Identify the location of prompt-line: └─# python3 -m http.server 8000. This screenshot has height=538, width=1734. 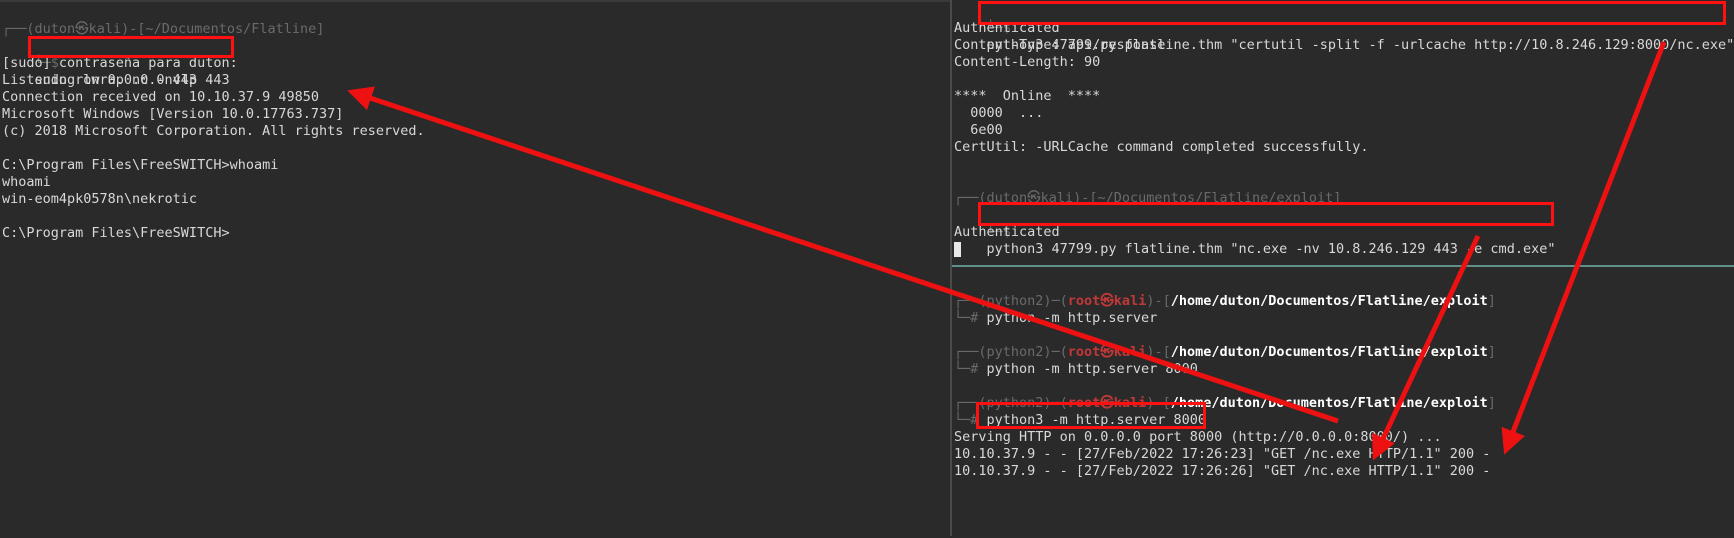
(1080, 420).